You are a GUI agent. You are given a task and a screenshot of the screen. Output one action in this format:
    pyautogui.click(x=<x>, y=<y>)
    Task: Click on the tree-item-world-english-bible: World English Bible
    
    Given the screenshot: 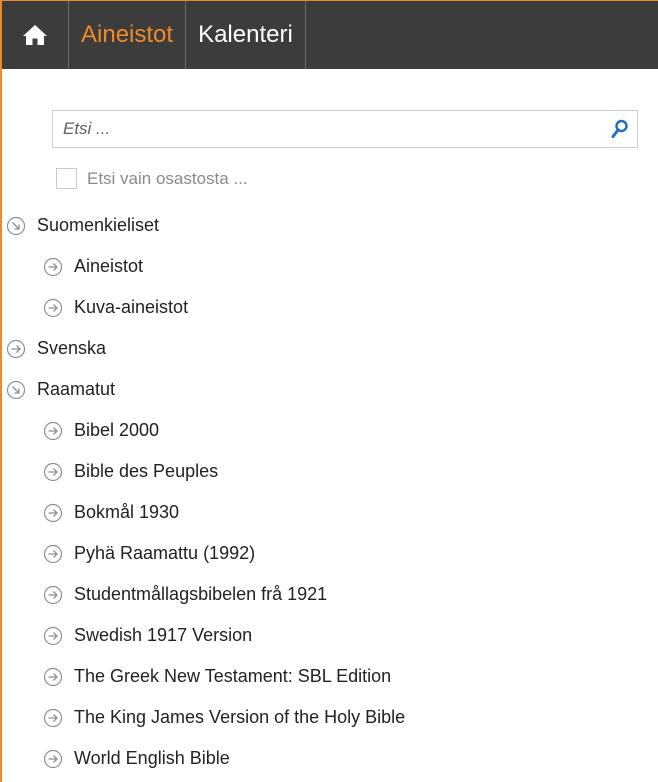 What is the action you would take?
    pyautogui.click(x=330, y=758)
    